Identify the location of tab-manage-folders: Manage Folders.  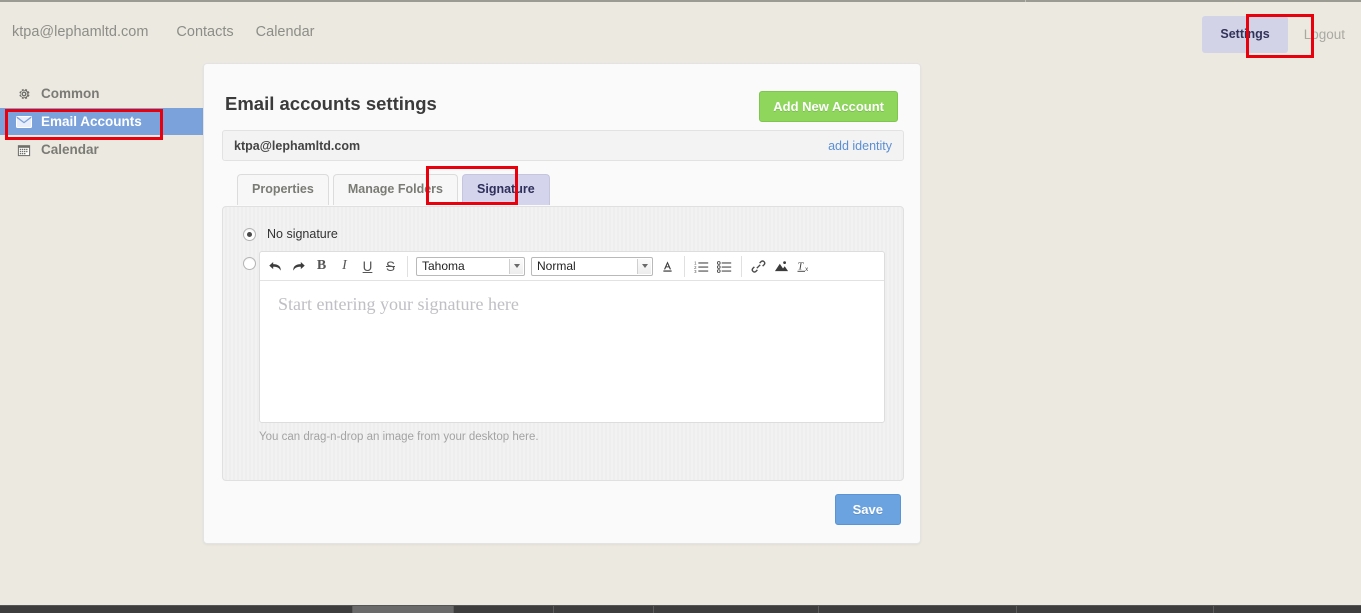
(395, 189).